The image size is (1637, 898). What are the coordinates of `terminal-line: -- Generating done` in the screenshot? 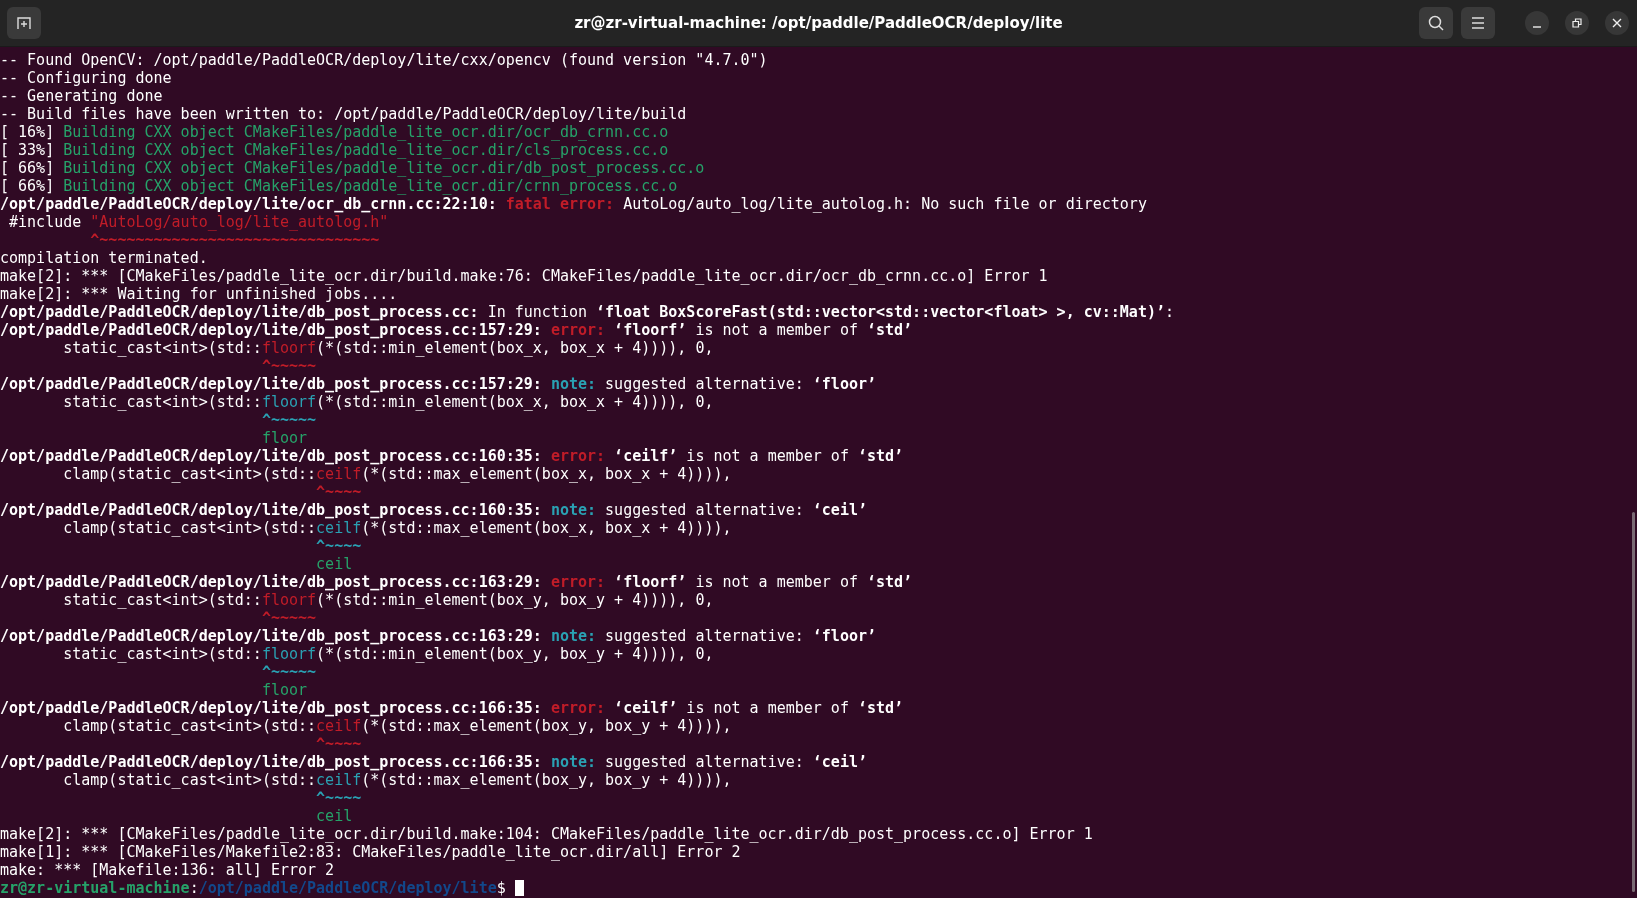 It's located at (81, 96).